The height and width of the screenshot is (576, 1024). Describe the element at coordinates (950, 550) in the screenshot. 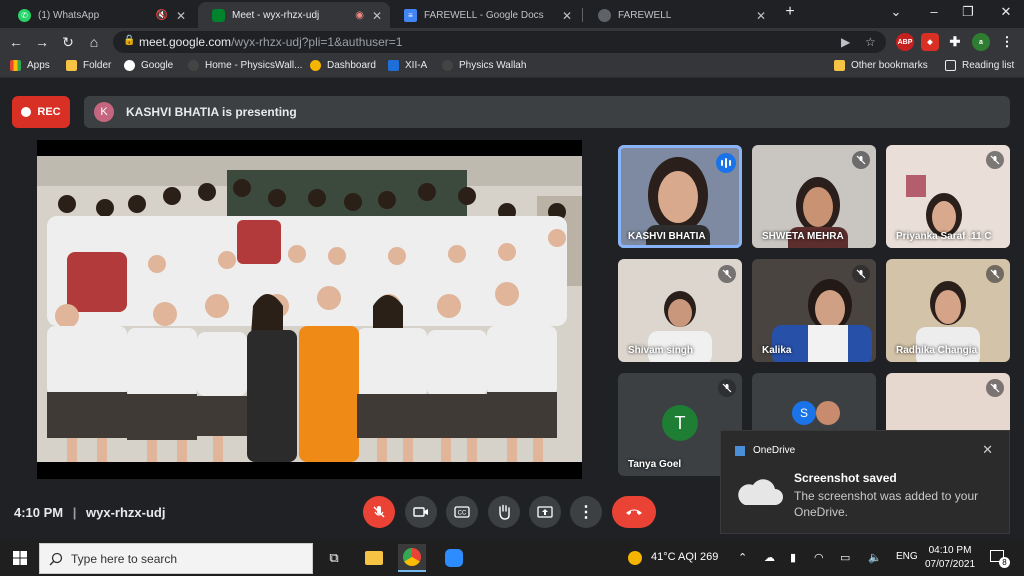

I see `clock-time: 04:10 PM` at that location.